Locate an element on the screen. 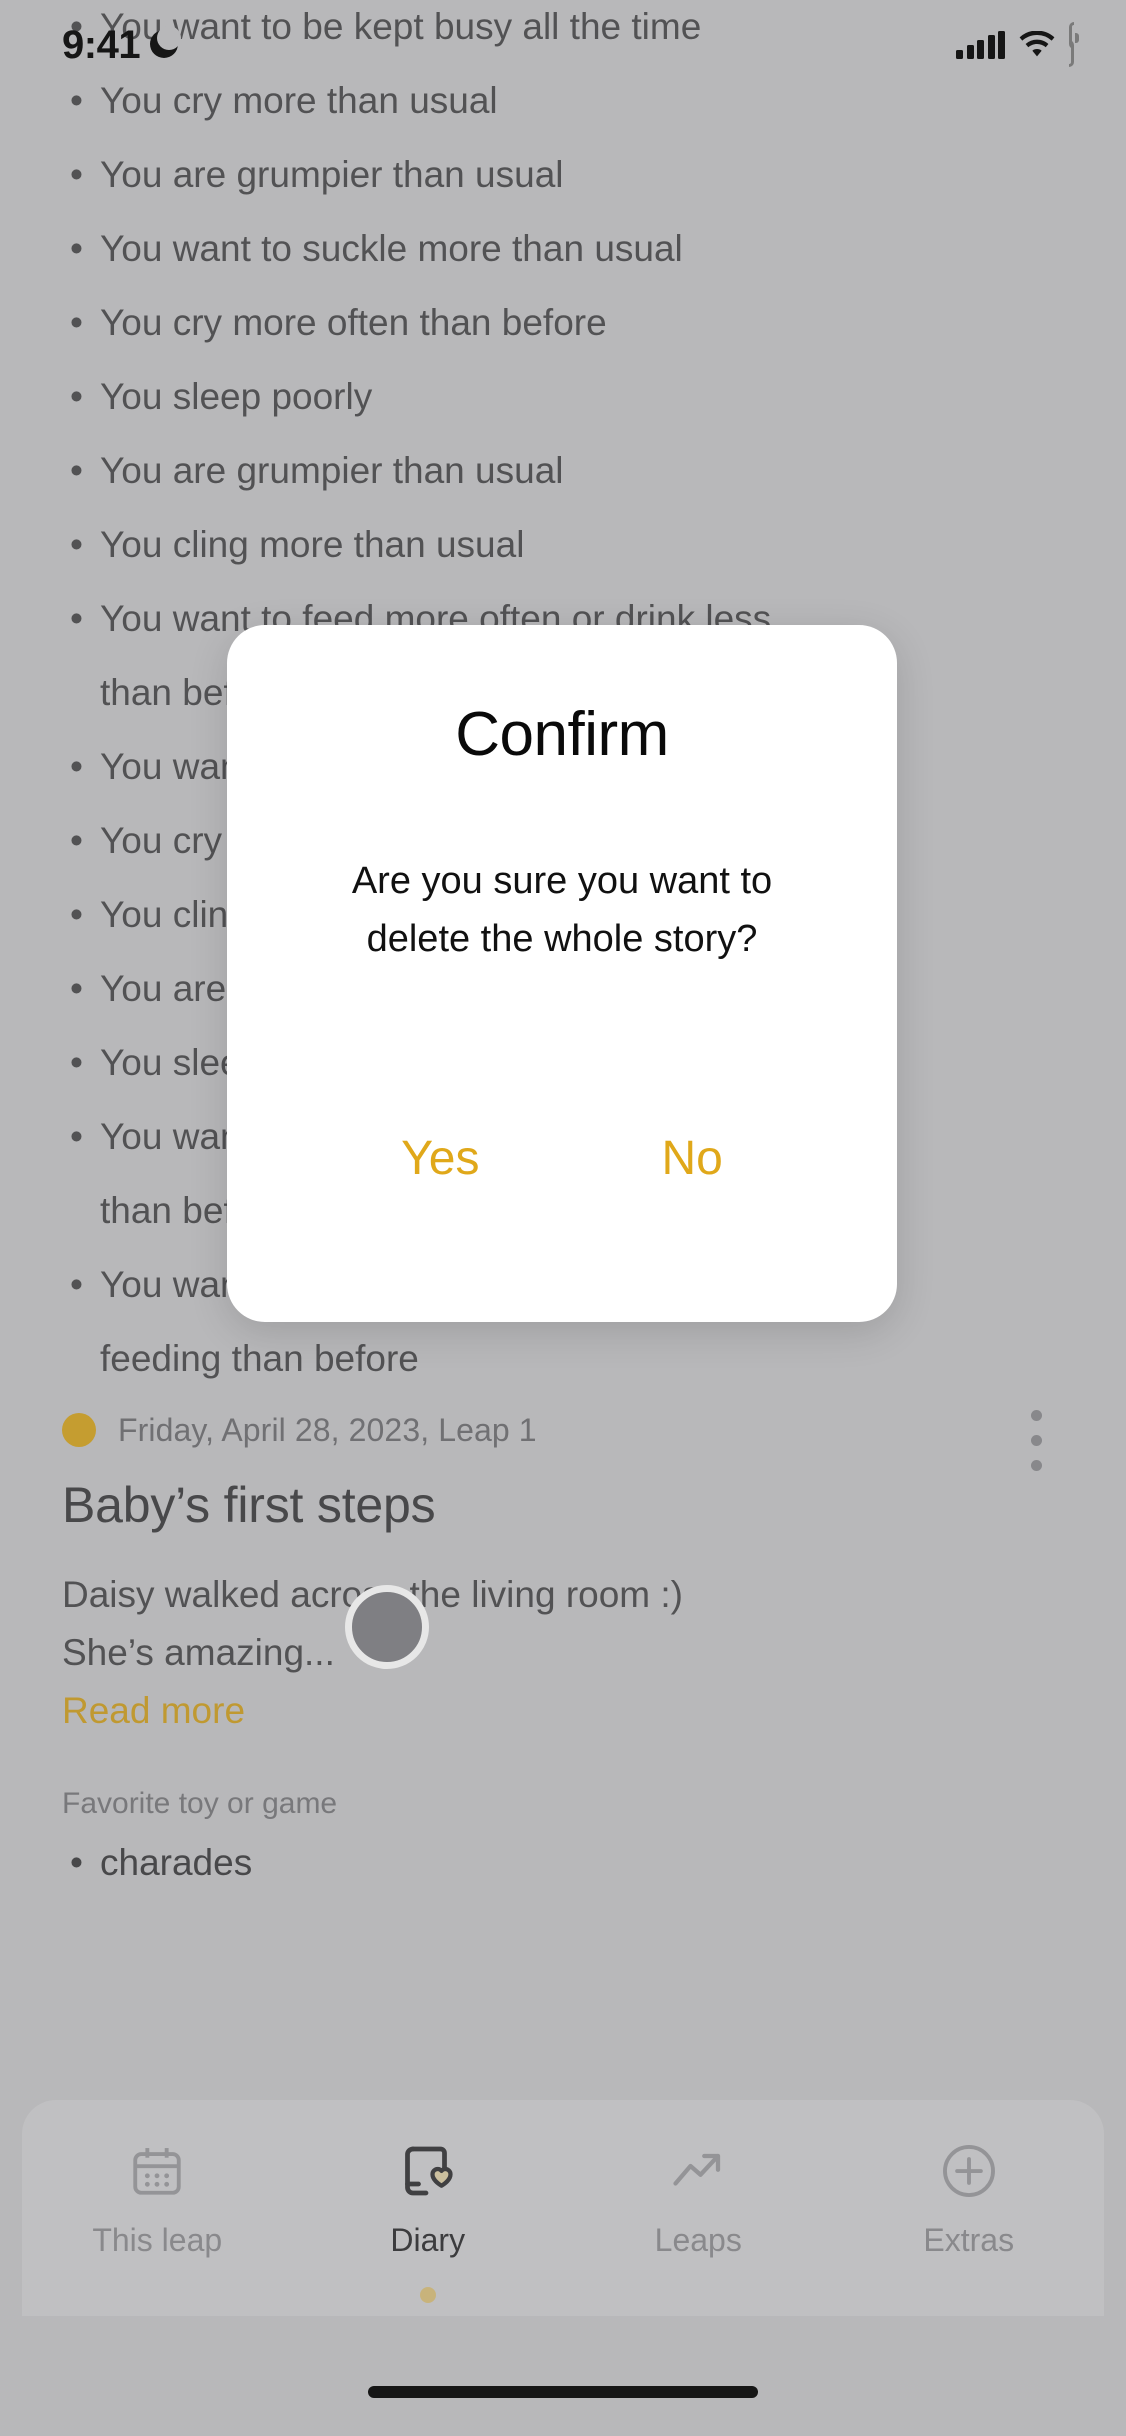 Image resolution: width=1126 pixels, height=2436 pixels. confirm-no-button: No is located at coordinates (691, 1158).